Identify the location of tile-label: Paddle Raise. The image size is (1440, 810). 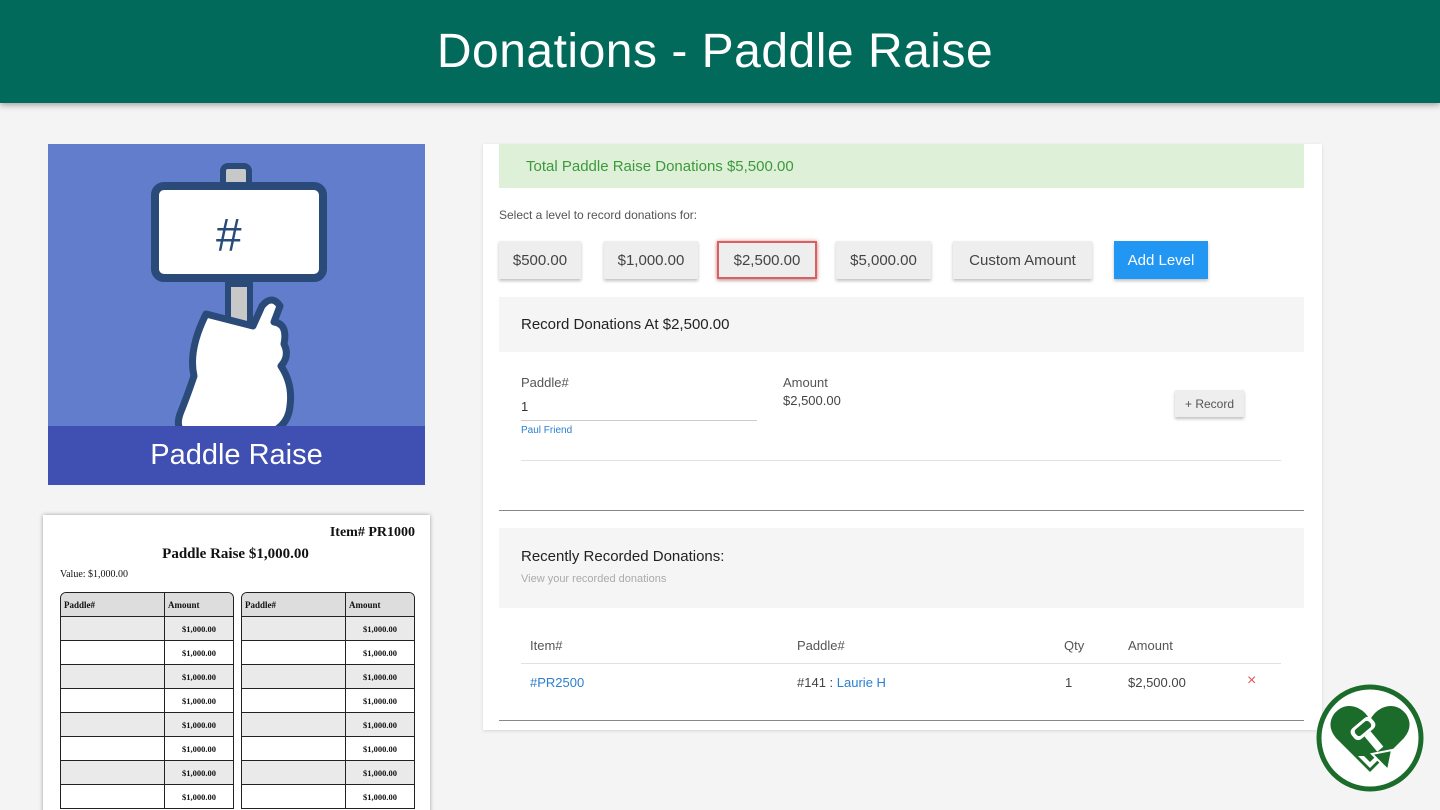
(236, 455).